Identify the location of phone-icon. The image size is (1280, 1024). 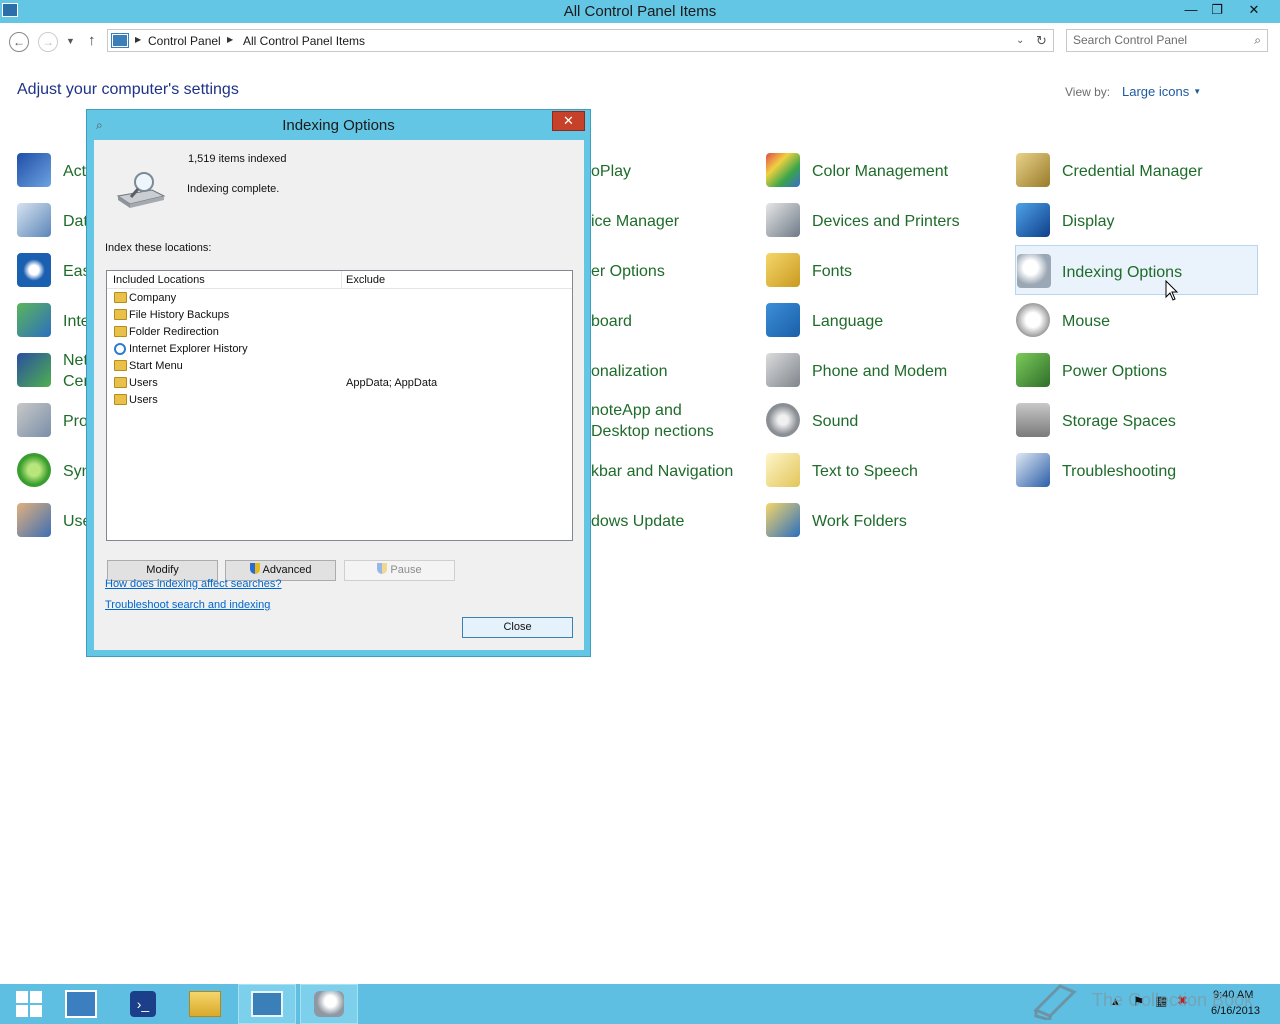
(783, 370).